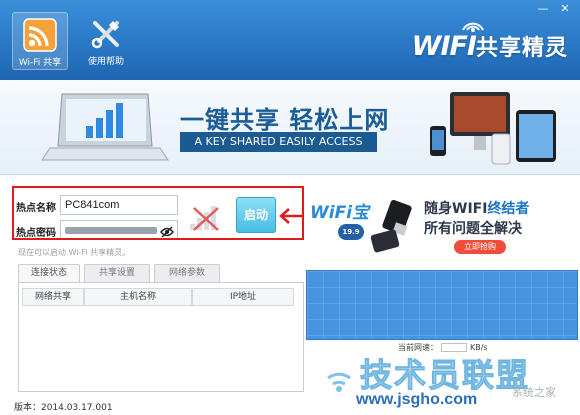  Describe the element at coordinates (40, 35) in the screenshot. I see `wifi-share-icon` at that location.